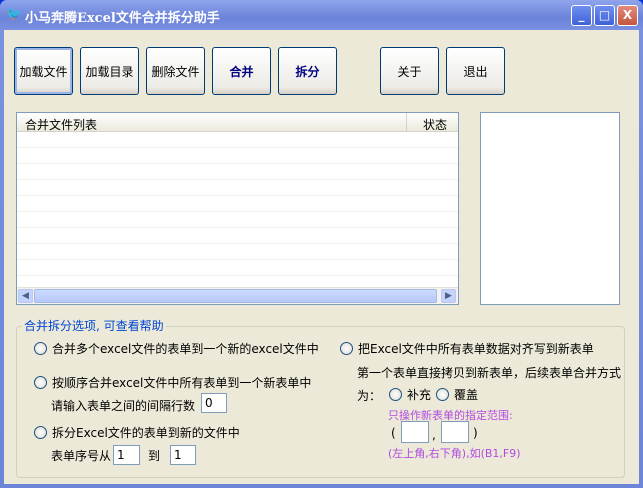 The height and width of the screenshot is (488, 643). What do you see at coordinates (627, 15) in the screenshot?
I see `close-button: X` at bounding box center [627, 15].